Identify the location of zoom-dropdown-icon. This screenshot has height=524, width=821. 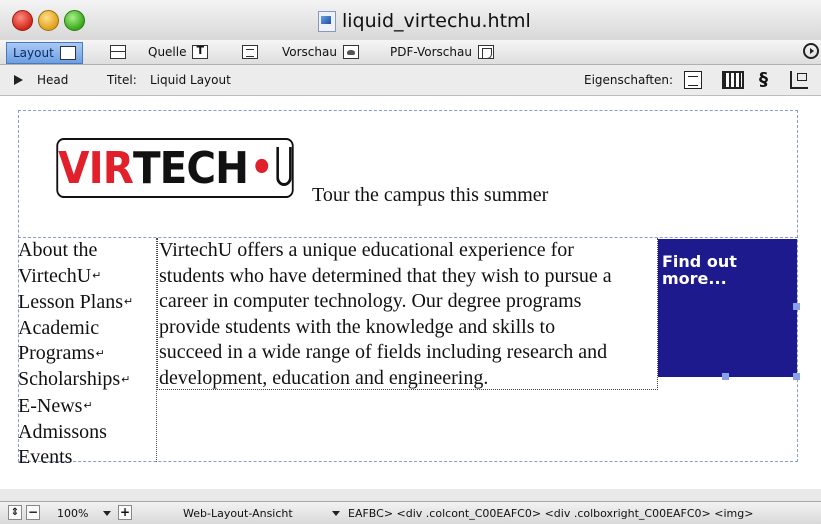
(107, 513).